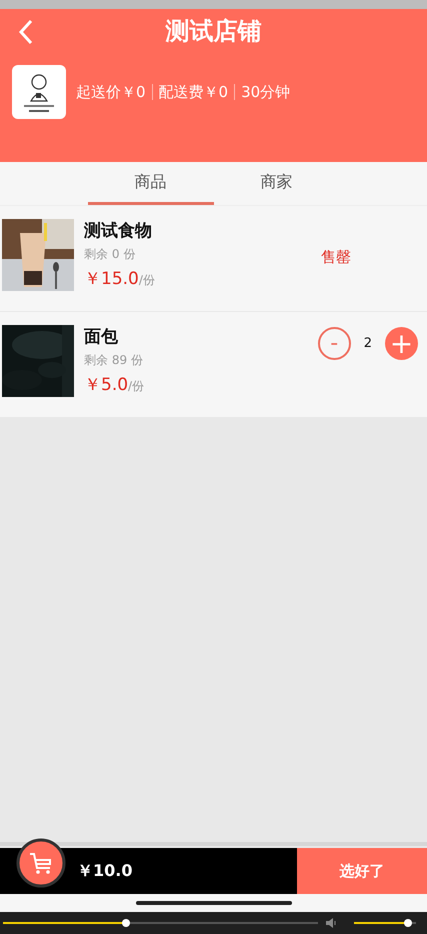 This screenshot has width=427, height=934. I want to click on price-text: ￥15.0, so click(111, 279).